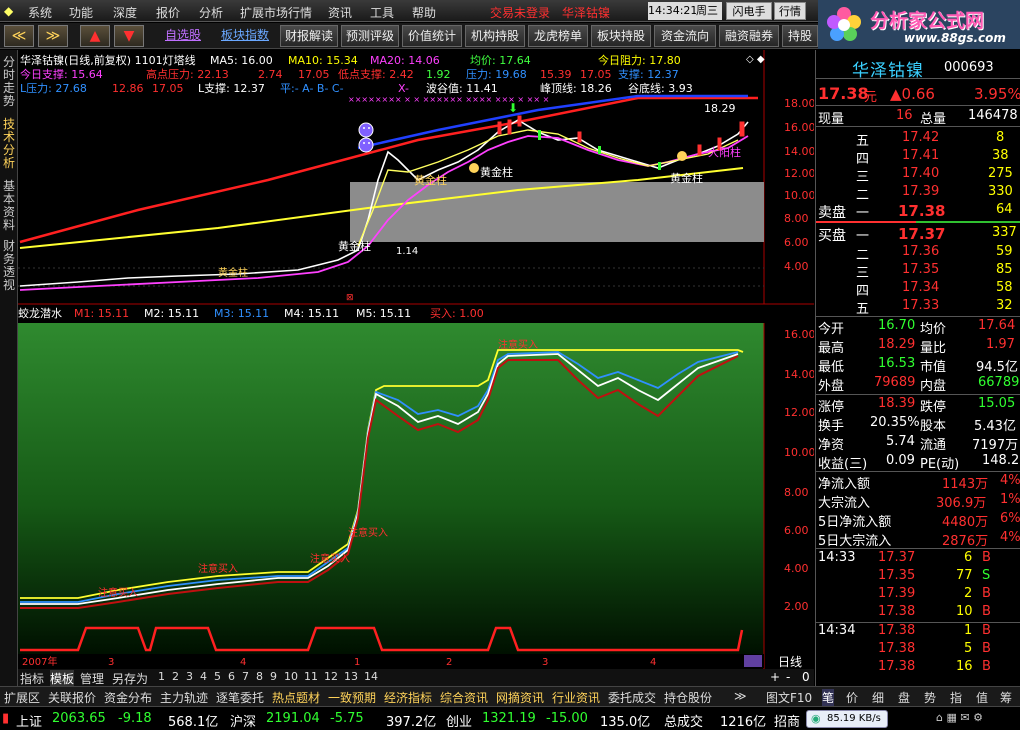 The width and height of the screenshot is (1020, 730). What do you see at coordinates (847, 719) in the screenshot?
I see `speed-widget: ◉ 85.19 KB/s` at bounding box center [847, 719].